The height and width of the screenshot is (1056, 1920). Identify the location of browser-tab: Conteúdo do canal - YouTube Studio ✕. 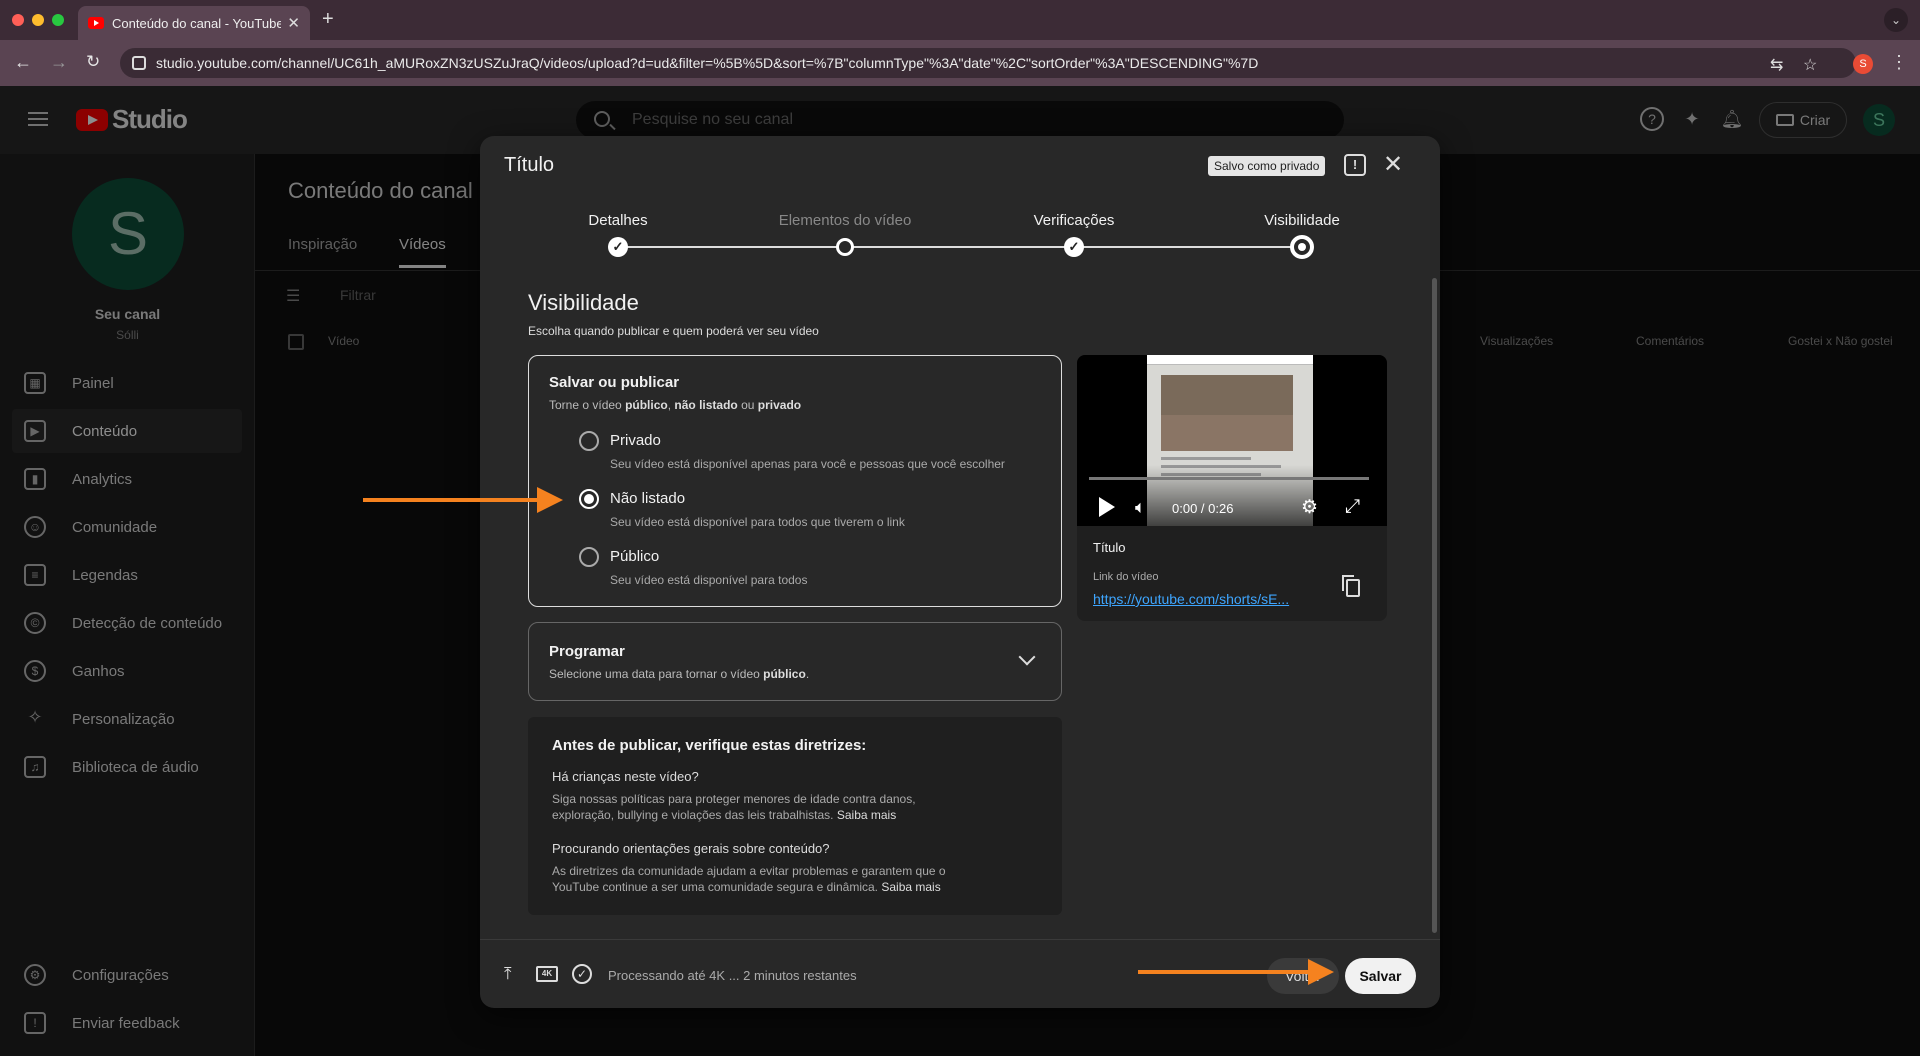
(194, 23).